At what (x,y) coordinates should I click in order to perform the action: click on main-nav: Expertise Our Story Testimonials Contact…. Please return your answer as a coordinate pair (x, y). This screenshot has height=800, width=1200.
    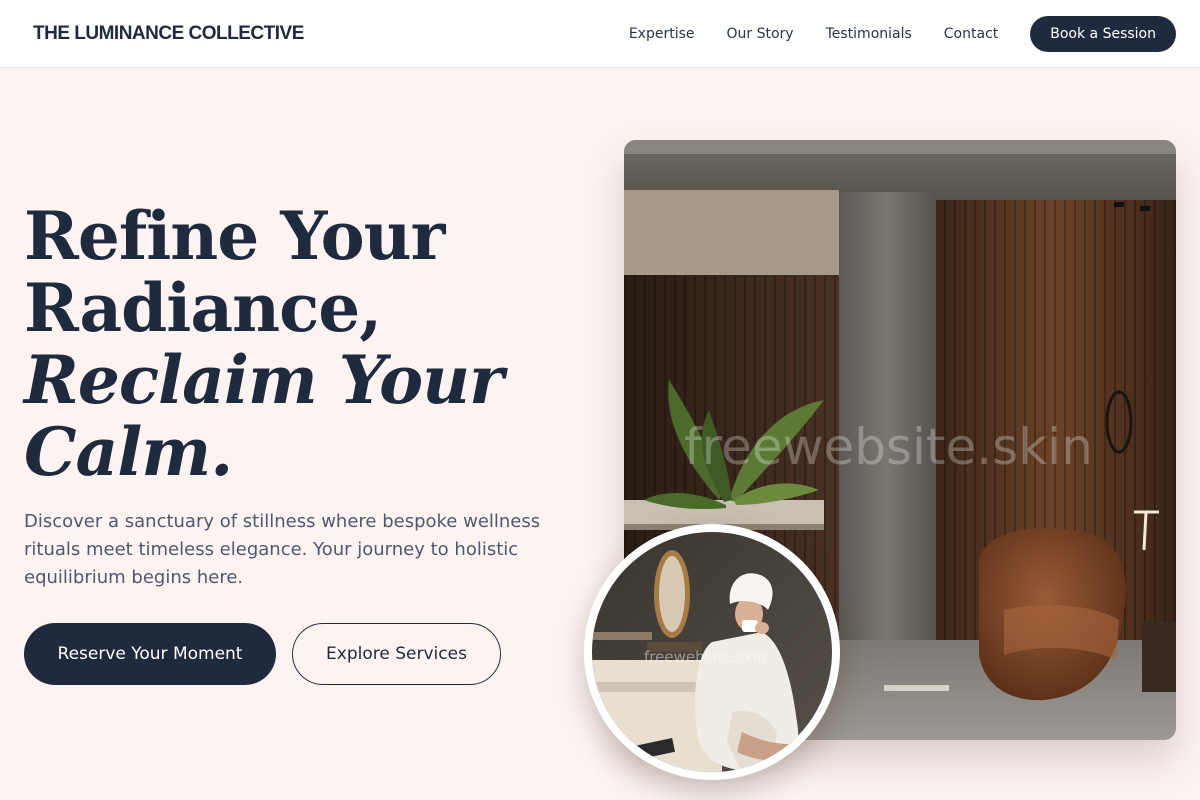
    Looking at the image, I should click on (902, 33).